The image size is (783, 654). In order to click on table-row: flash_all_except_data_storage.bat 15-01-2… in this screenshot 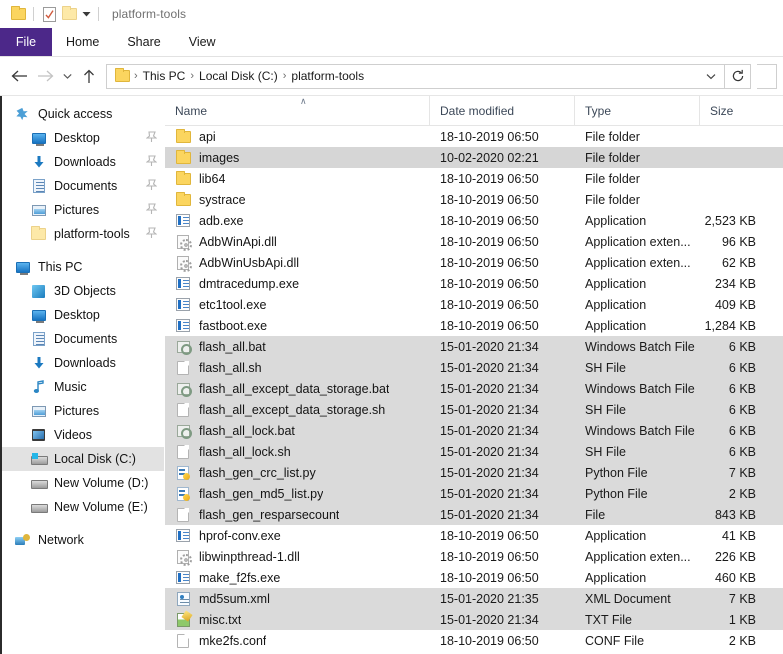, I will do `click(474, 388)`.